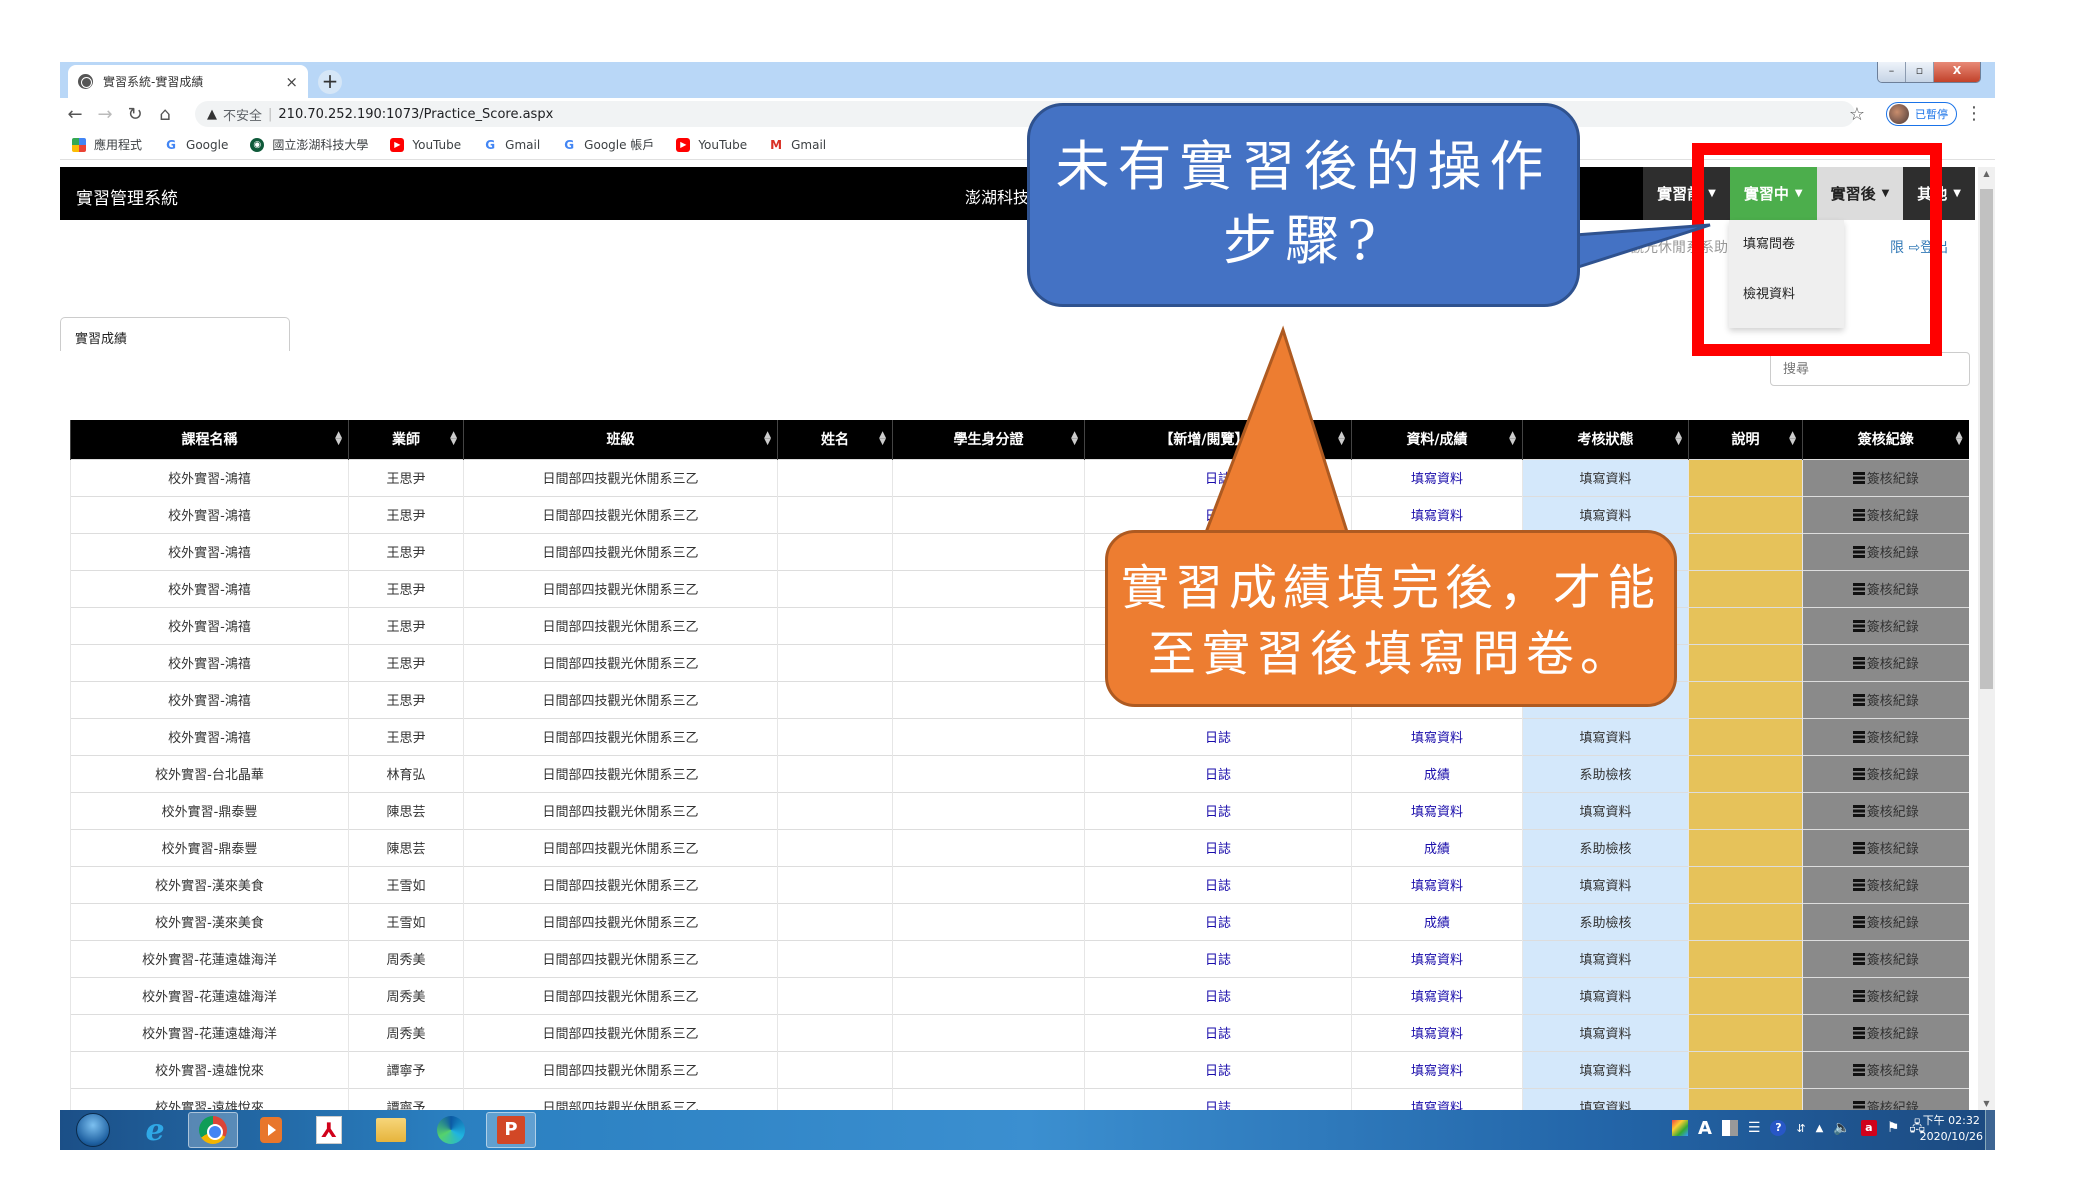 The image size is (2094, 1178). I want to click on forward-icon: →, so click(105, 114).